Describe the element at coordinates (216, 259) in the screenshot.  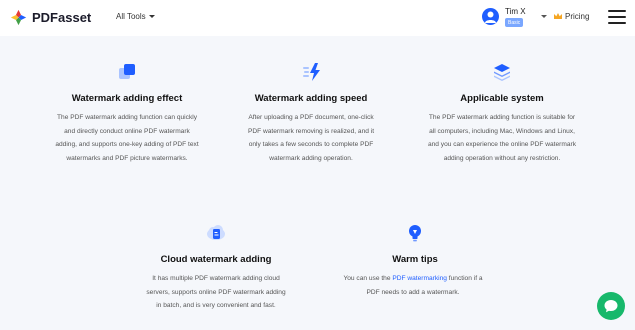
I see `feature-title: Cloud watermark adding` at that location.